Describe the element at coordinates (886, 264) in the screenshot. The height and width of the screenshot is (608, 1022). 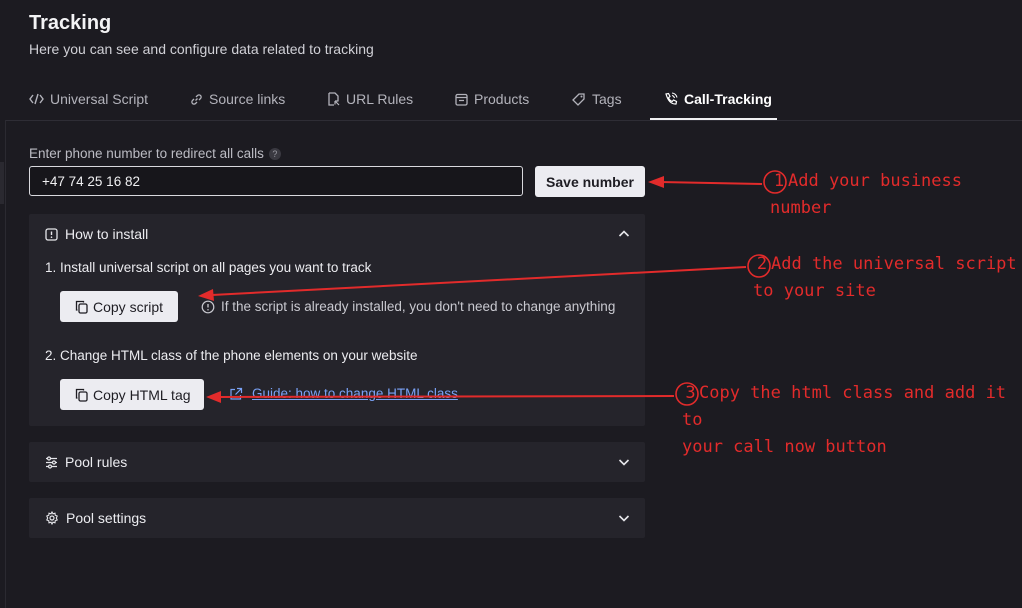
I see `annotation-2-line1: 2 Add the universal script` at that location.